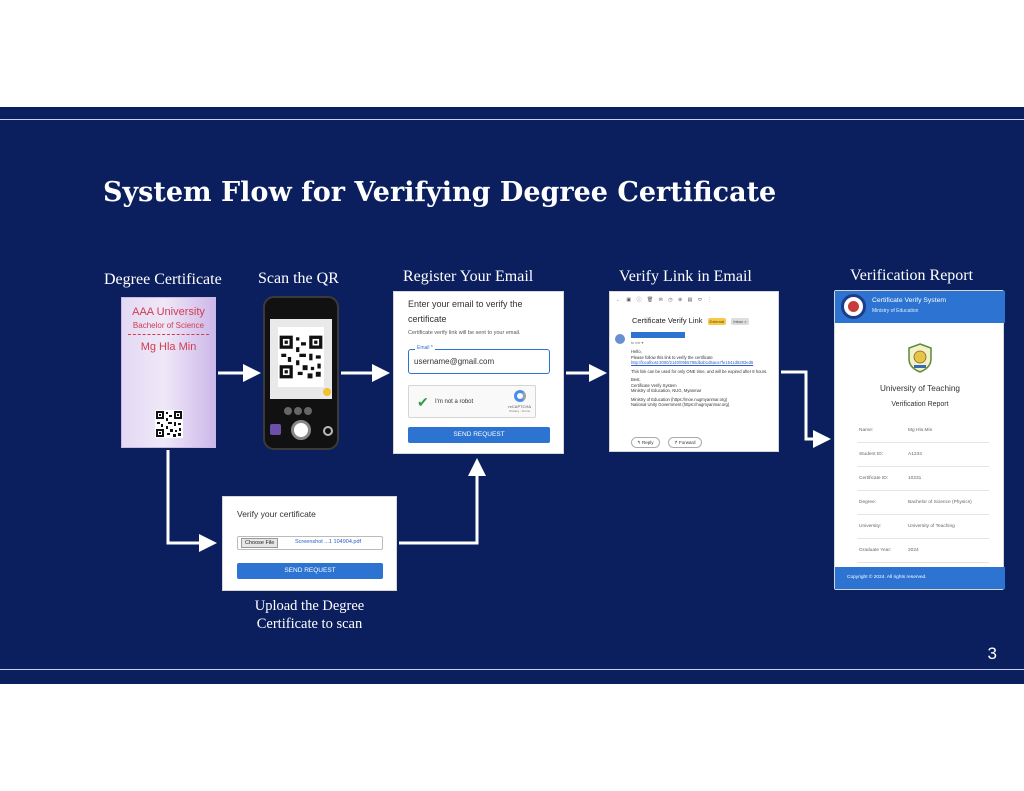  What do you see at coordinates (519, 396) in the screenshot?
I see `recaptcha-icon` at bounding box center [519, 396].